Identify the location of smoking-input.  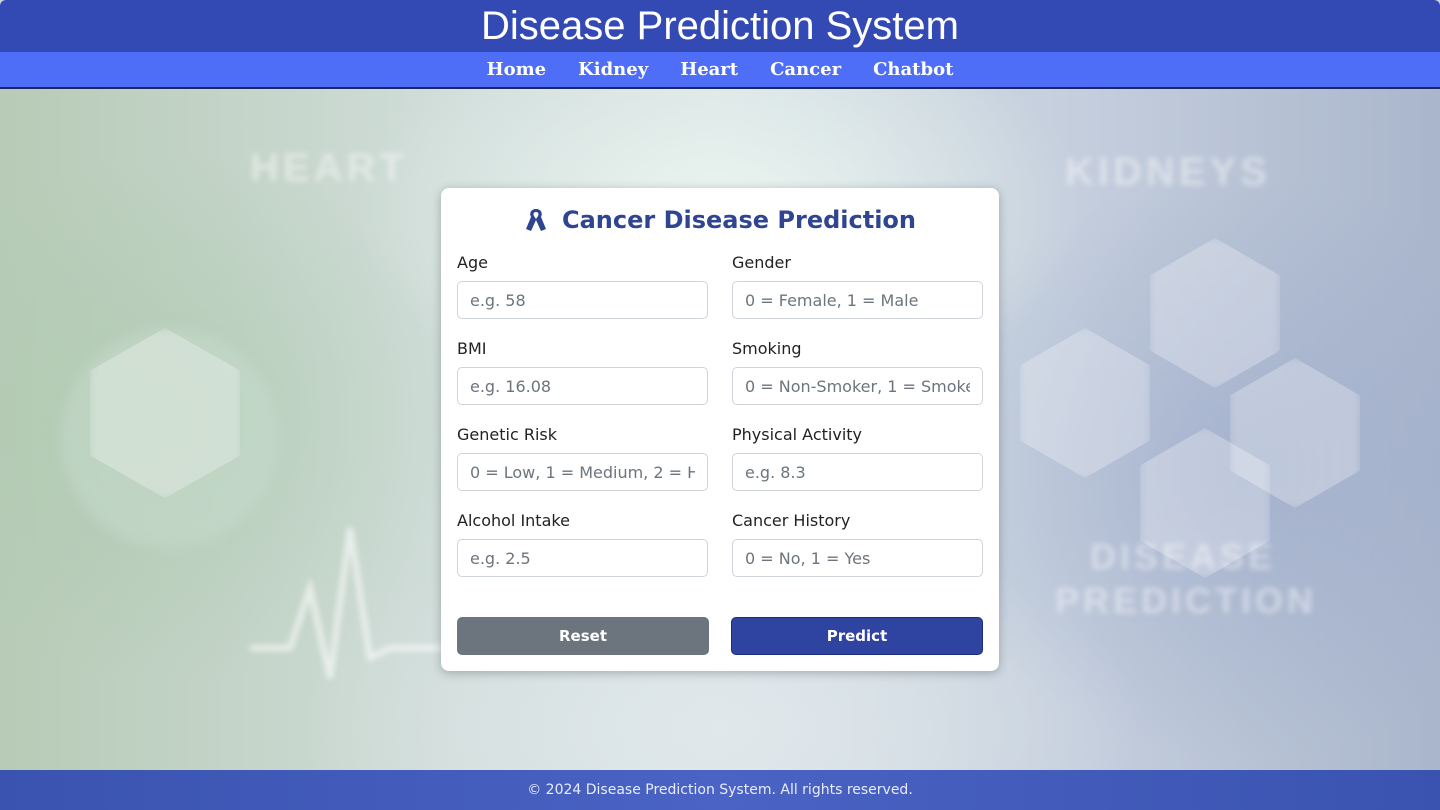
(857, 386).